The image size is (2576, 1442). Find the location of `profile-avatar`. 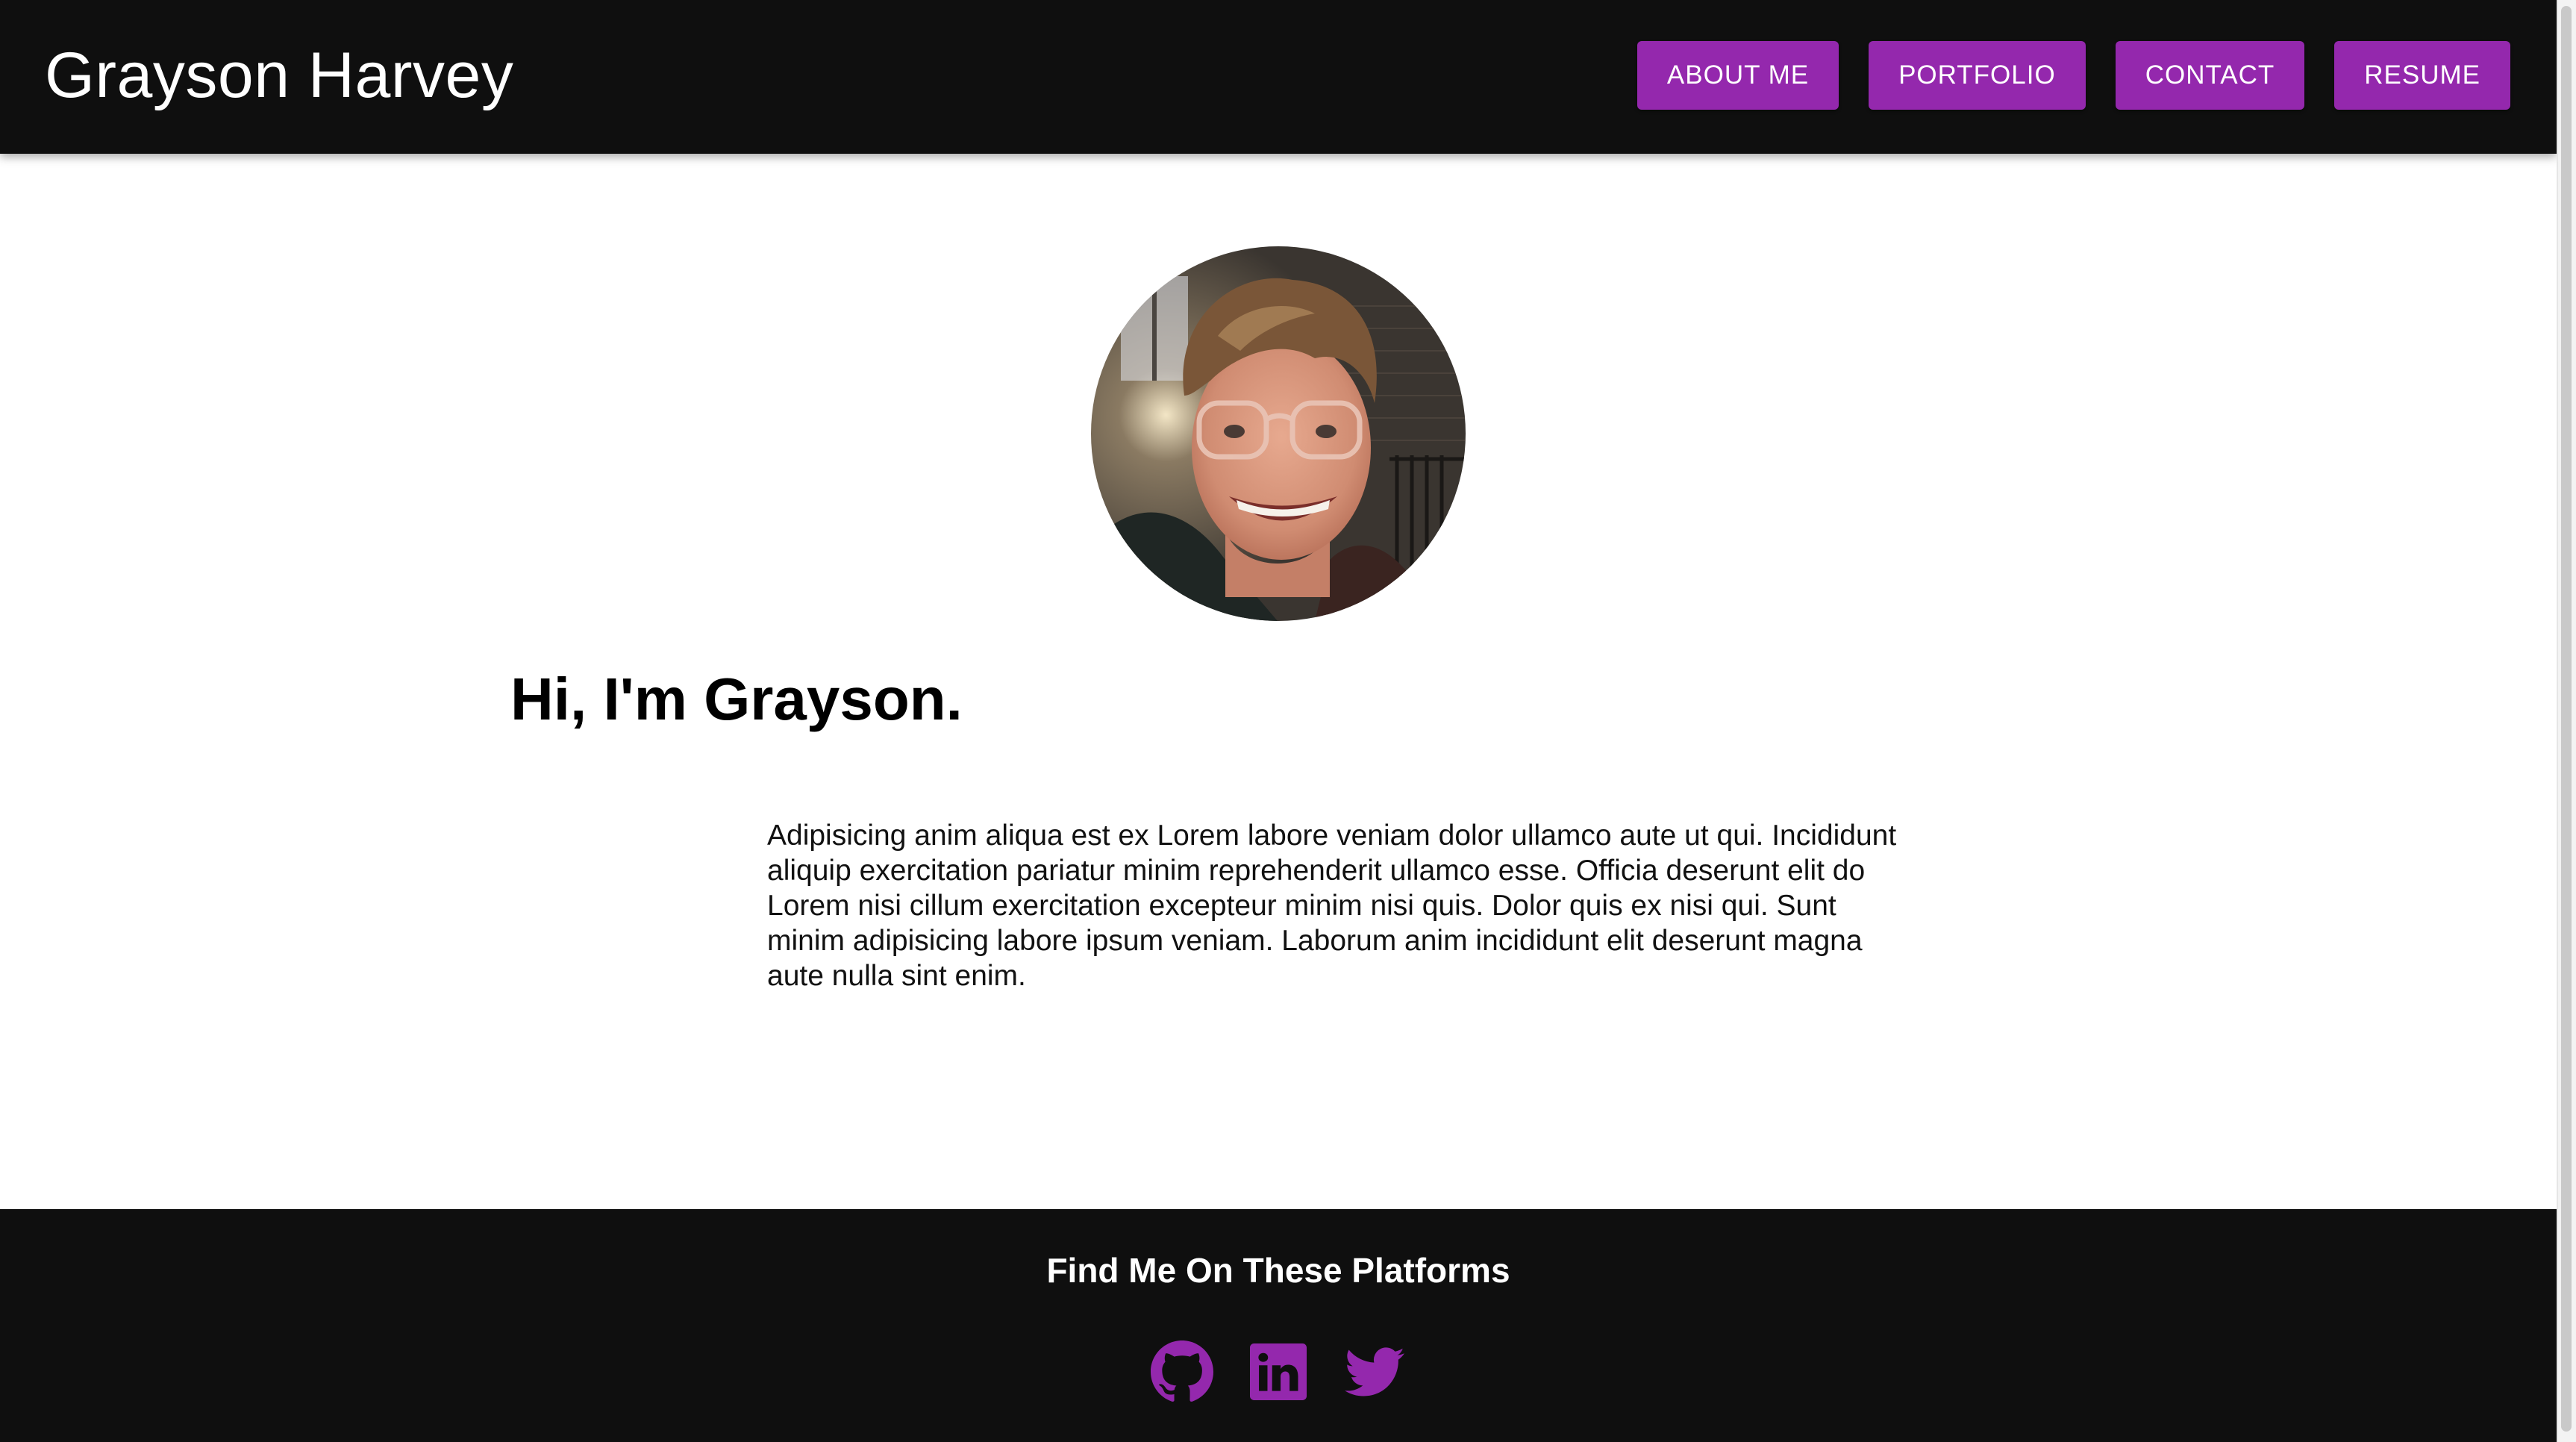

profile-avatar is located at coordinates (1278, 433).